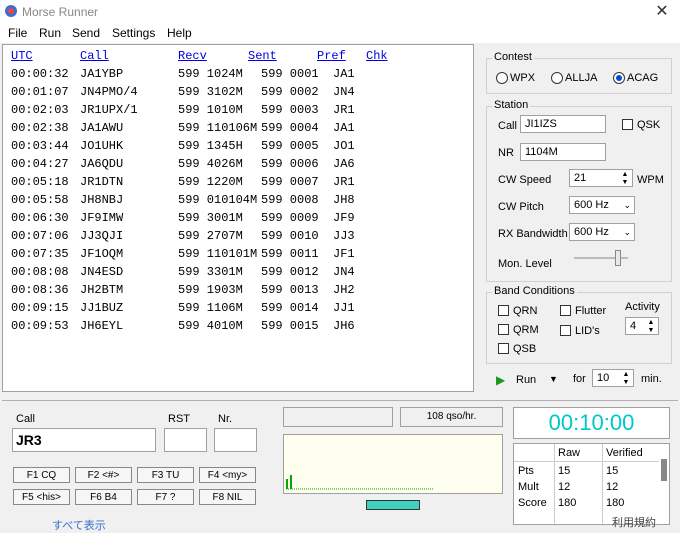 The image size is (680, 533). I want to click on log-cell-recv: 599 1220M, so click(210, 182).